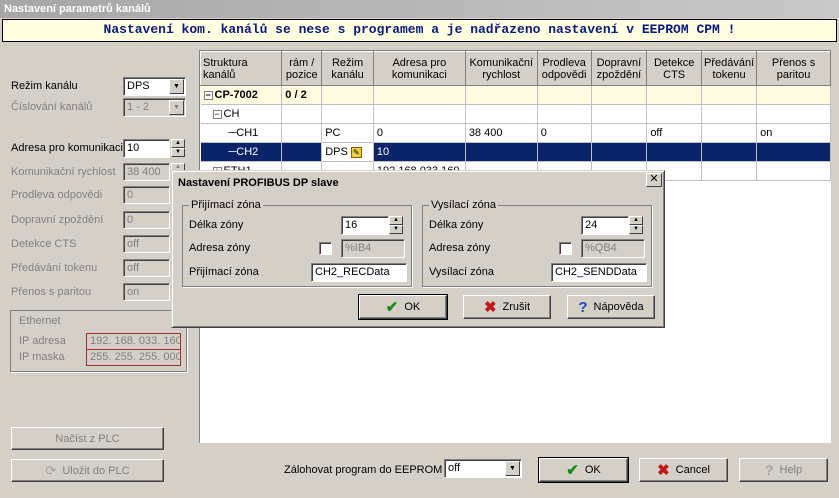  What do you see at coordinates (325, 248) in the screenshot?
I see `rx-adresa-checkbox` at bounding box center [325, 248].